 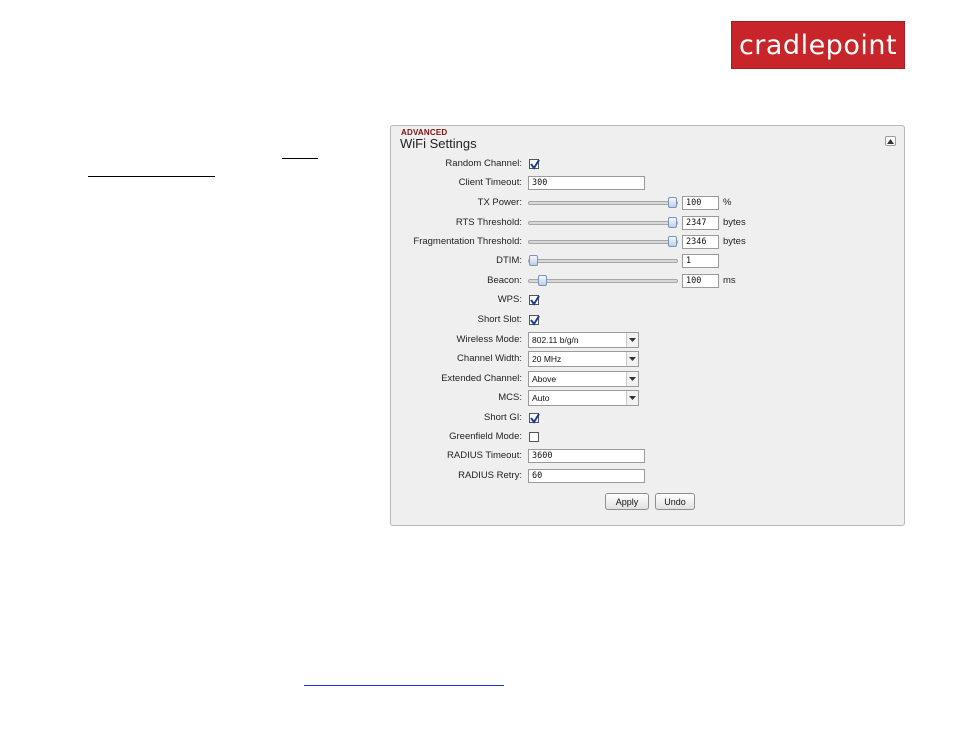 What do you see at coordinates (547, 359) in the screenshot?
I see `channel-width-value: 20 MHz` at bounding box center [547, 359].